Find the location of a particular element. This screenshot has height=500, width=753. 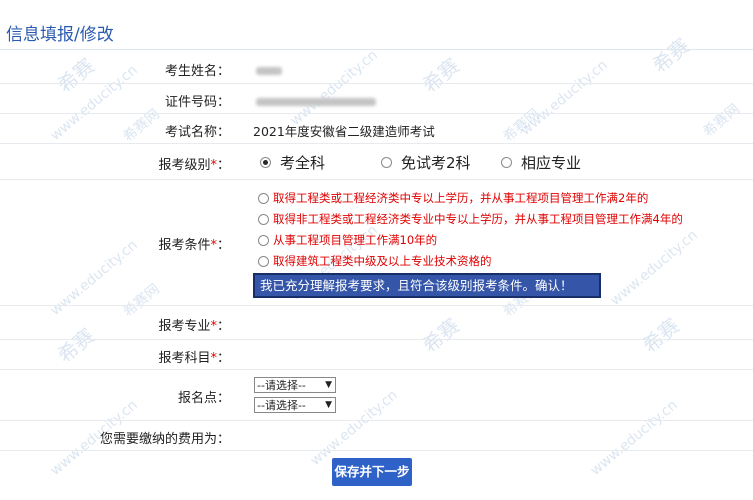

condition-4-radio is located at coordinates (263, 261).